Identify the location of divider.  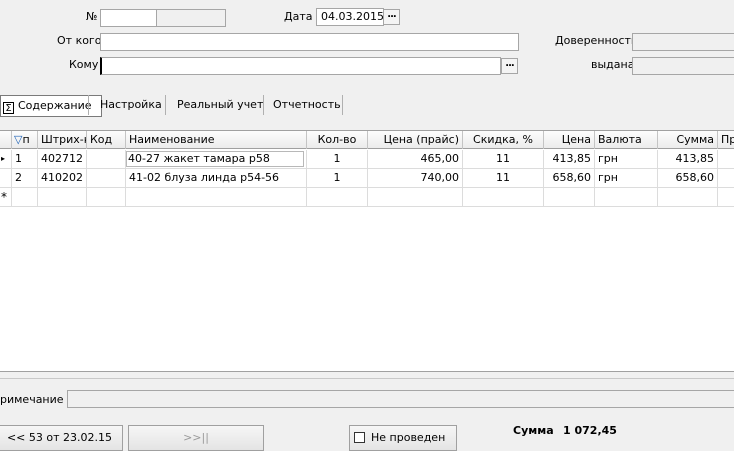
(367, 378).